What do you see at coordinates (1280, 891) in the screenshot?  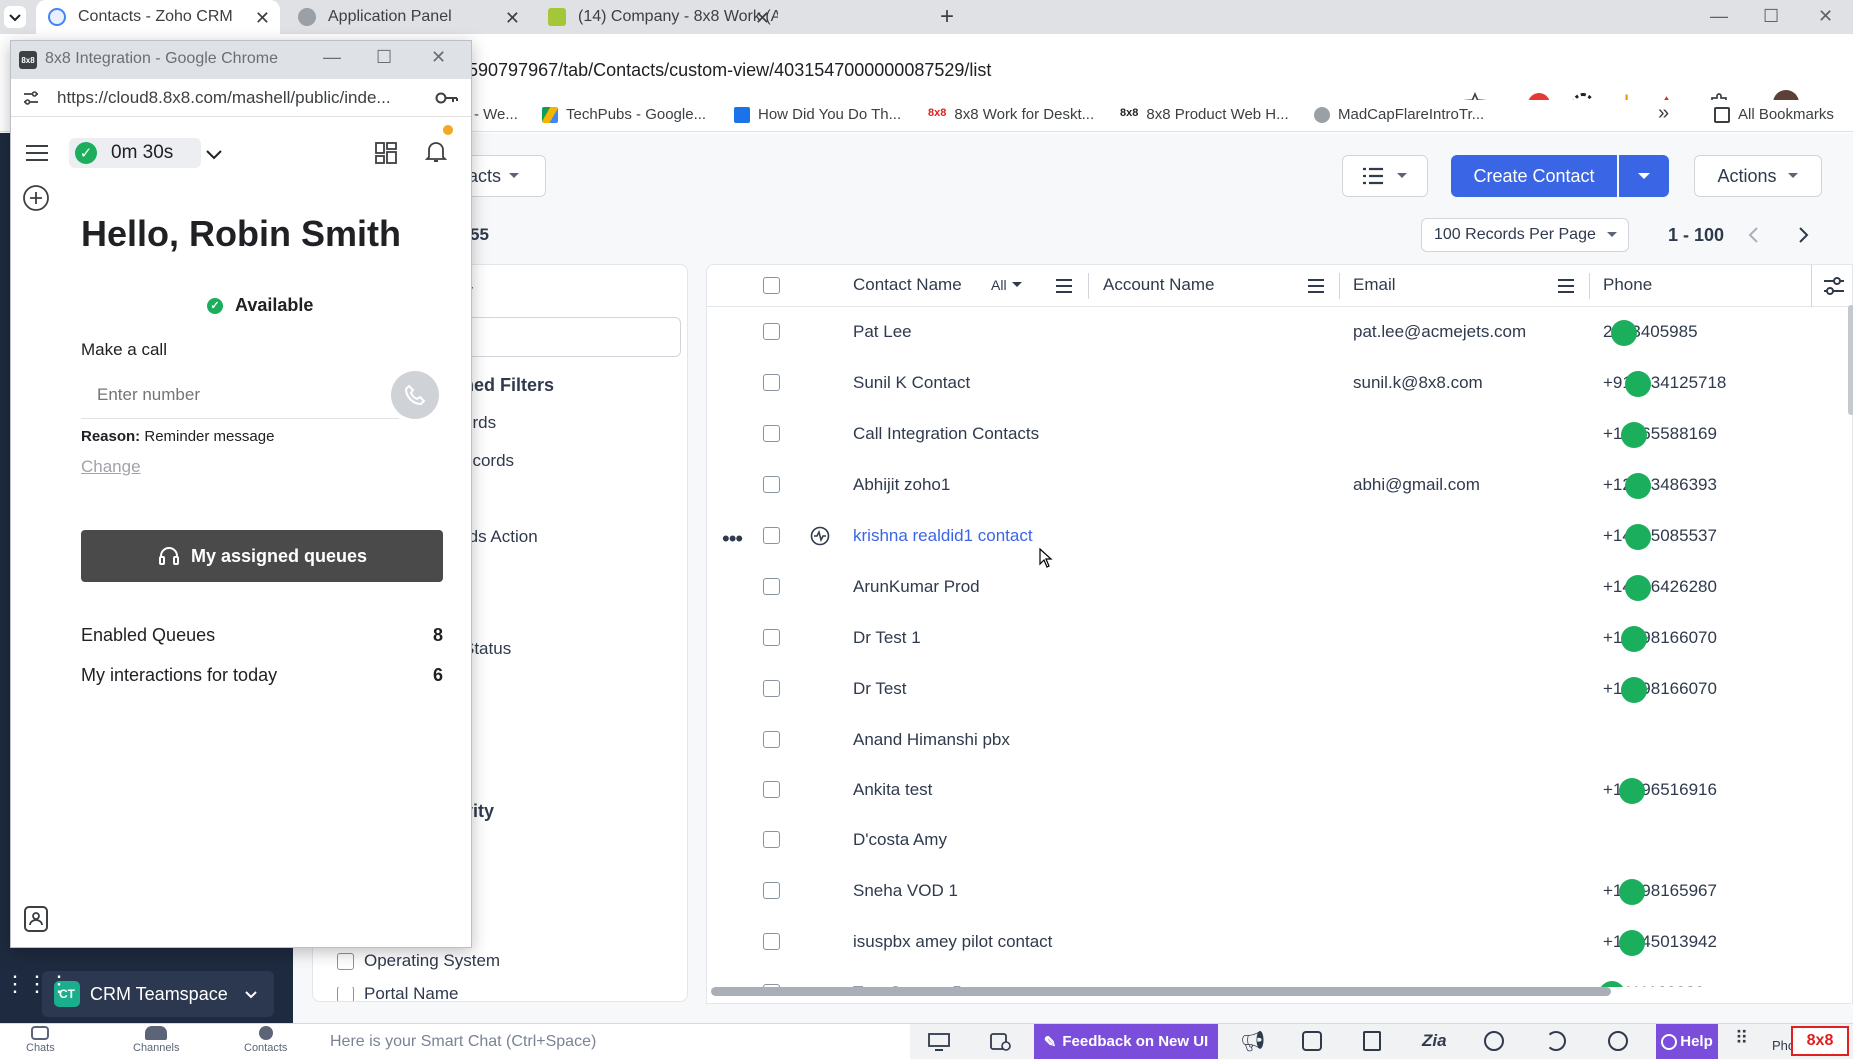 I see `table-row: Sneha VOD 1 +12098165967` at bounding box center [1280, 891].